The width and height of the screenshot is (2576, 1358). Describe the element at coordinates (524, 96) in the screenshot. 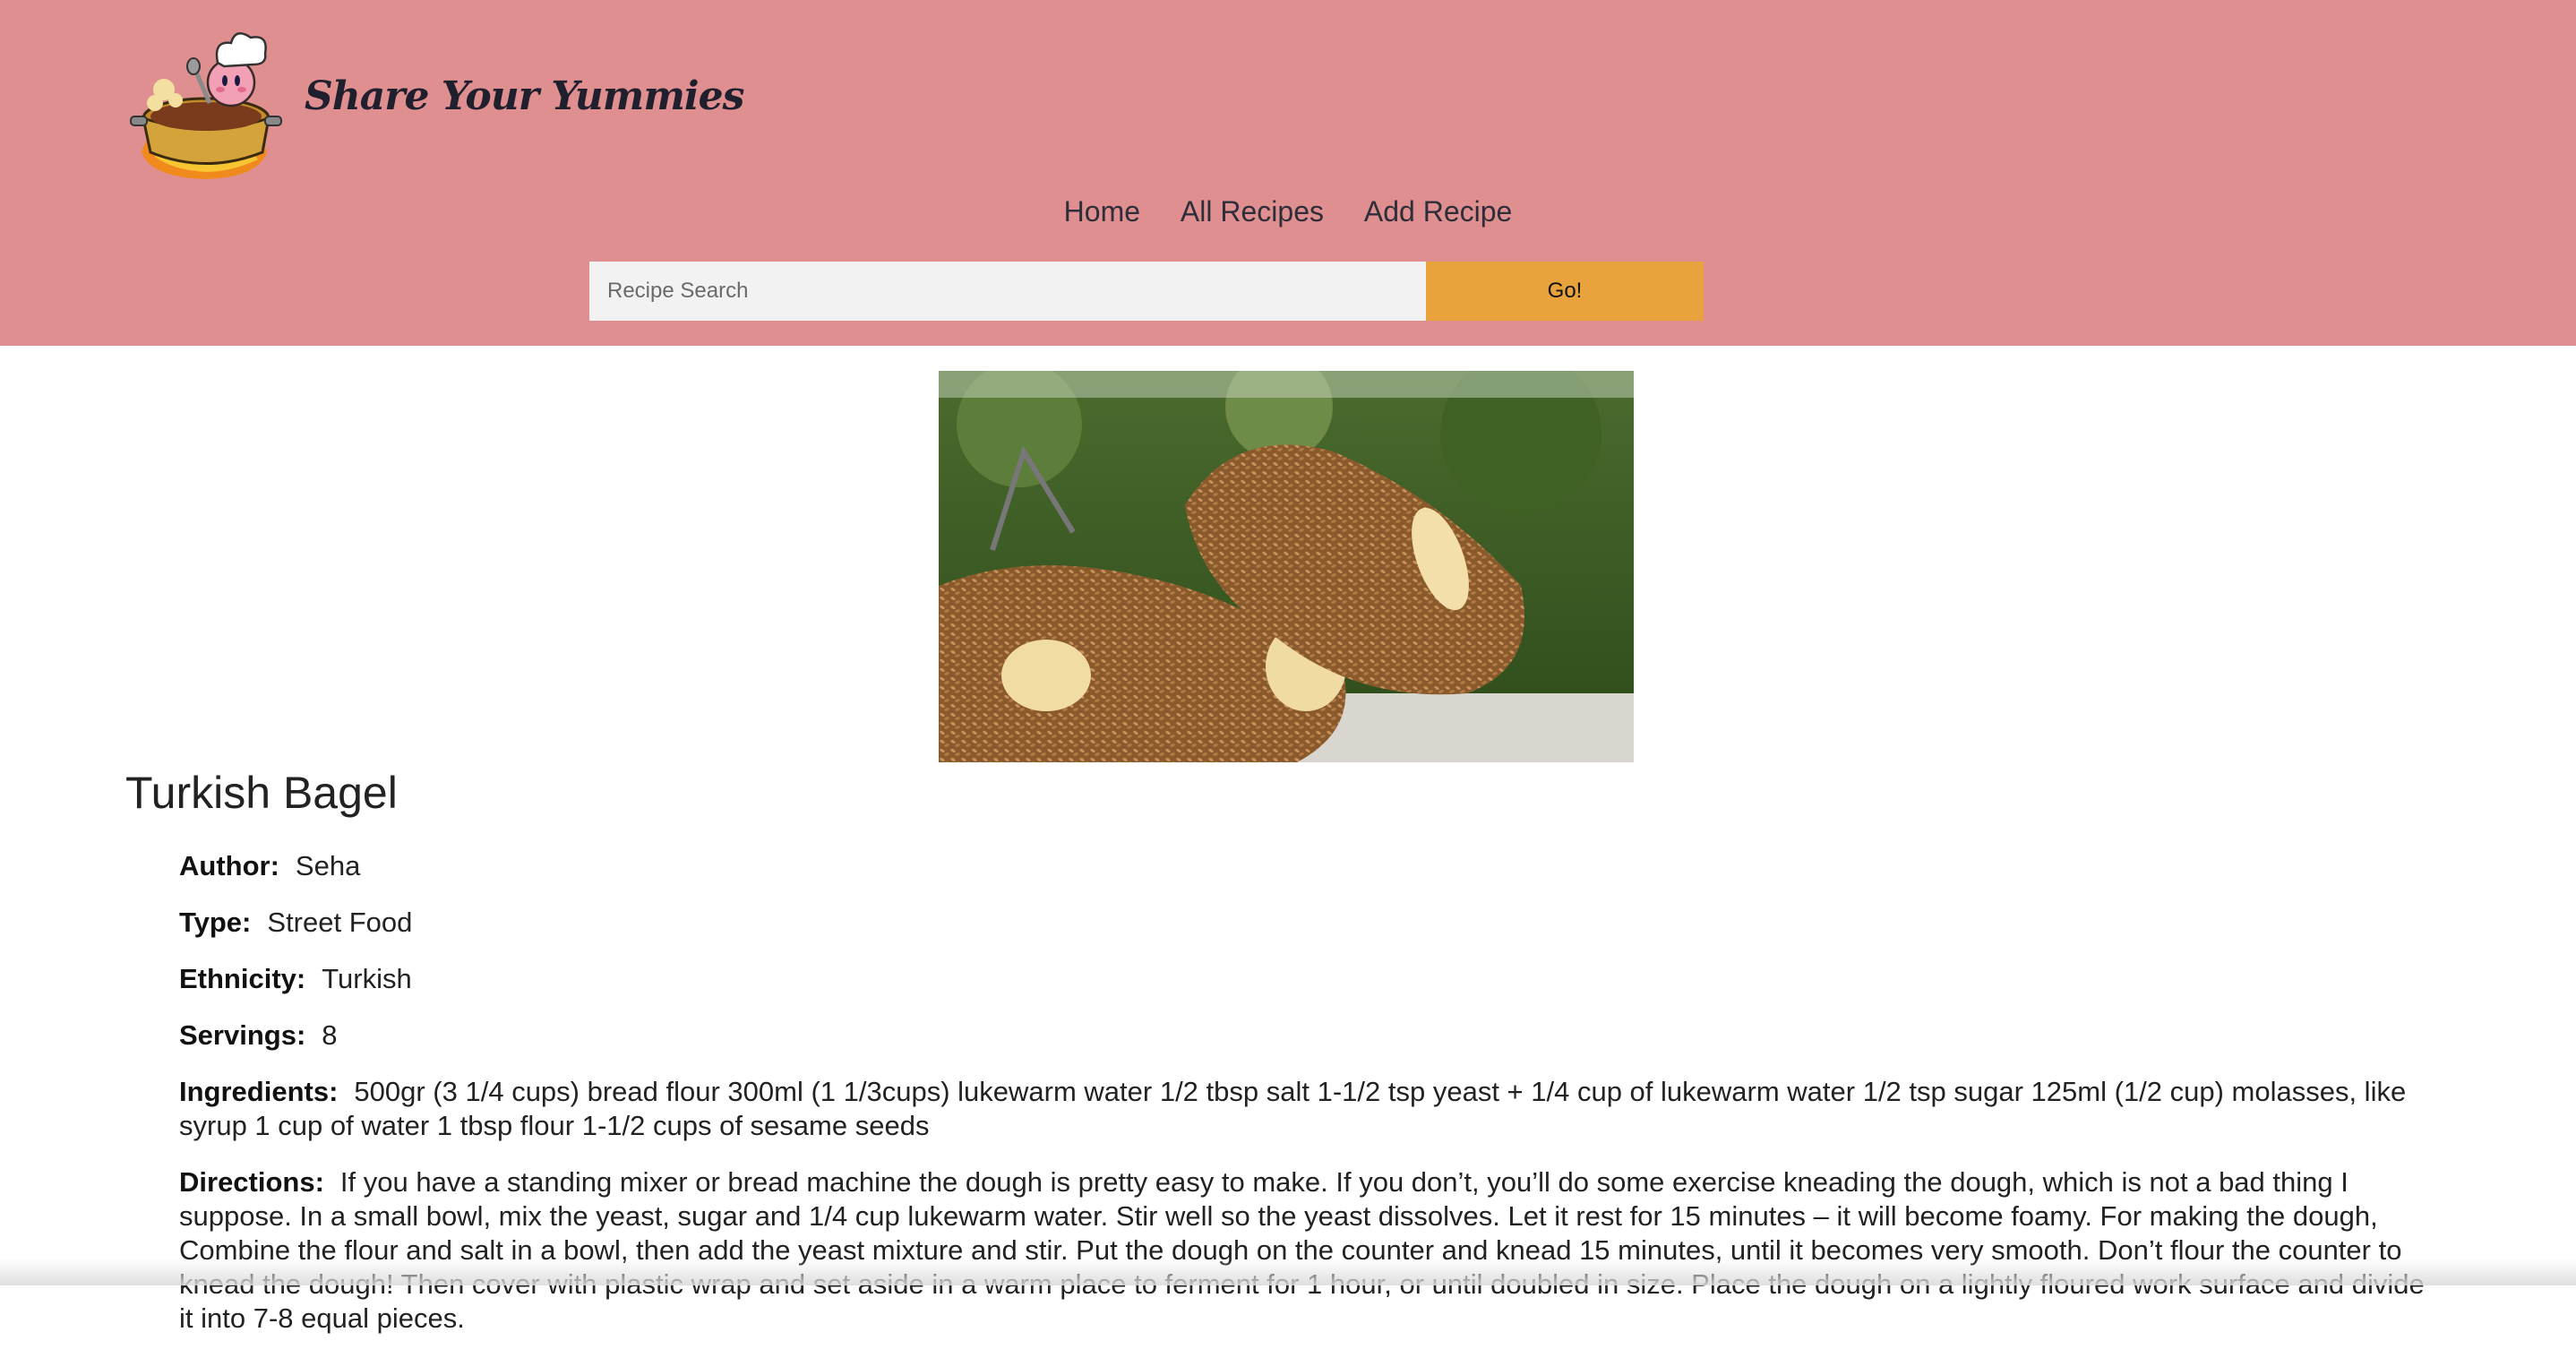

I see `site-brand-name: Share Your Yummies` at that location.